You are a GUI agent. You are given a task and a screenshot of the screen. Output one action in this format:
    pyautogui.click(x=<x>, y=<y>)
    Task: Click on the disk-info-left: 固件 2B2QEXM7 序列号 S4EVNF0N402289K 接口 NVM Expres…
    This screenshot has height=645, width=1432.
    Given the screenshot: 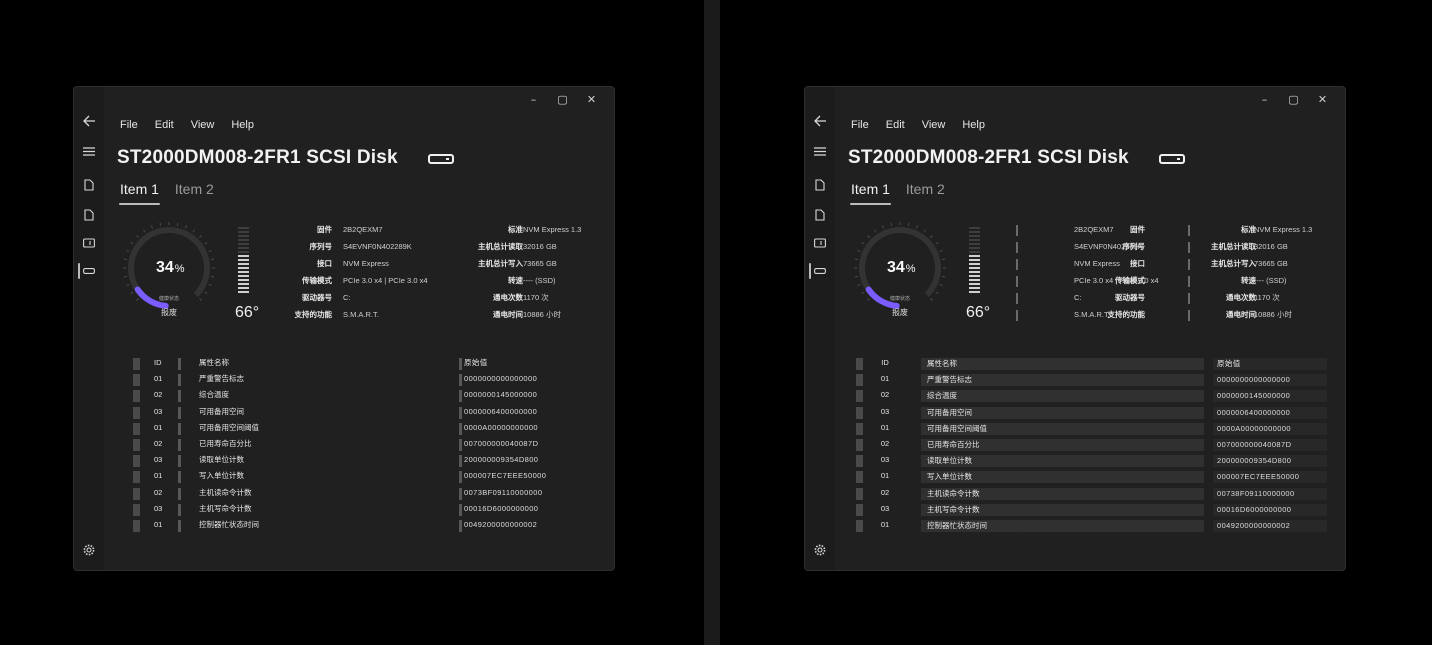 What is the action you would take?
    pyautogui.click(x=1082, y=274)
    